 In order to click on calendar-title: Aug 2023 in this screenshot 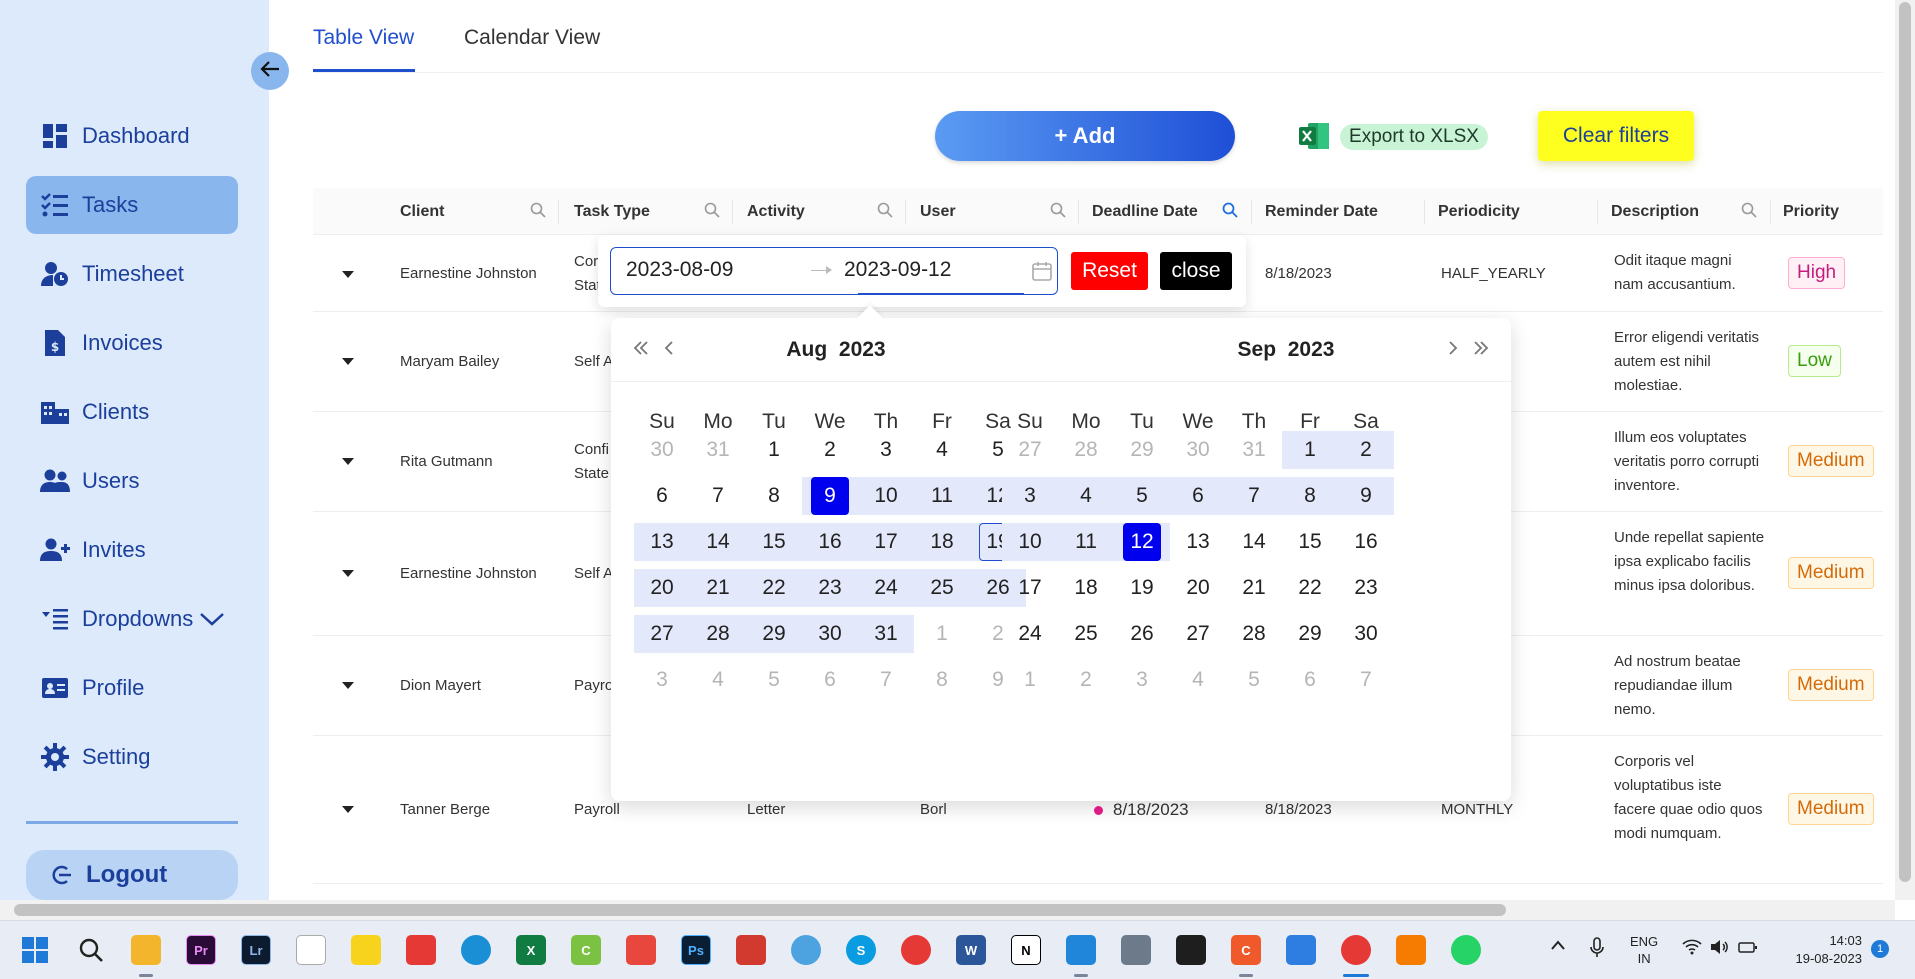, I will do `click(836, 350)`.